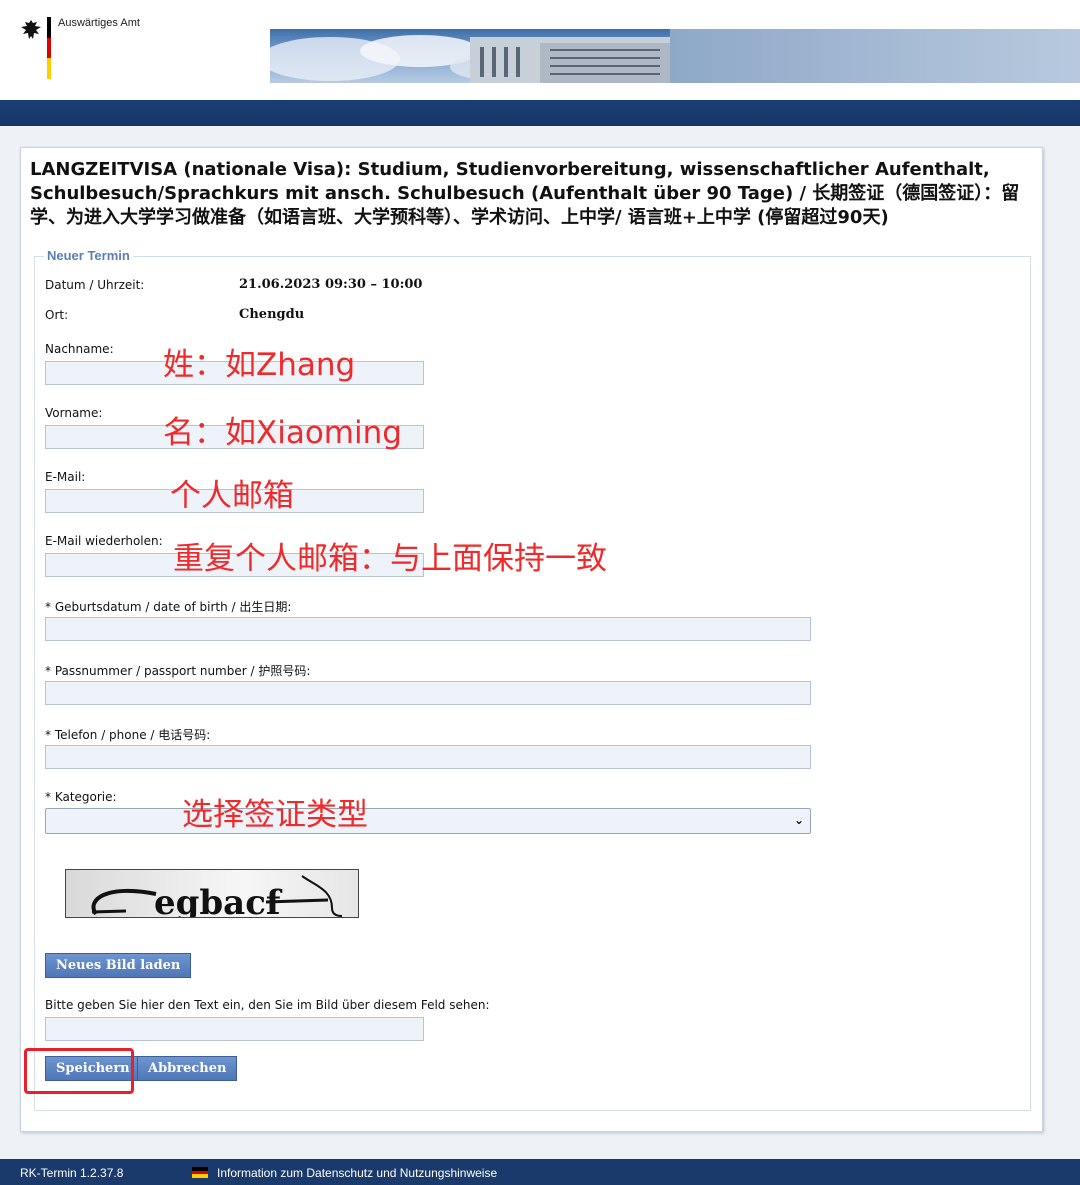 The image size is (1080, 1185). I want to click on phone-input, so click(428, 757).